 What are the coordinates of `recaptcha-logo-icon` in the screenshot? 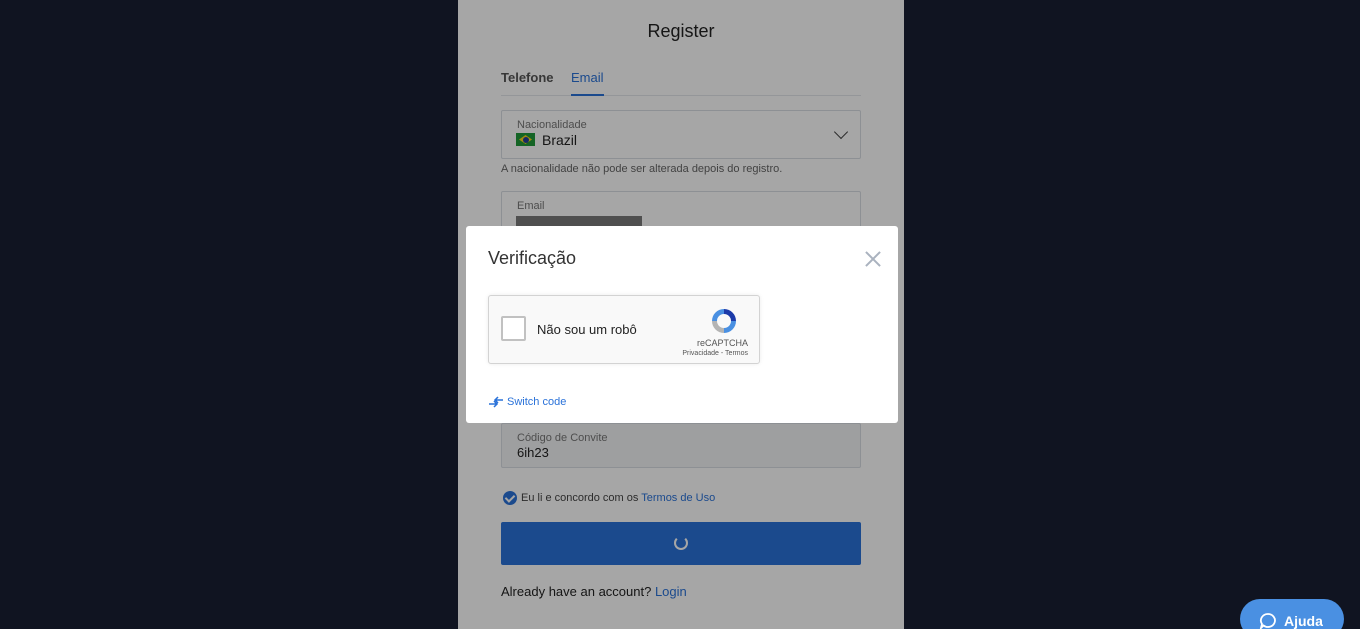 It's located at (724, 321).